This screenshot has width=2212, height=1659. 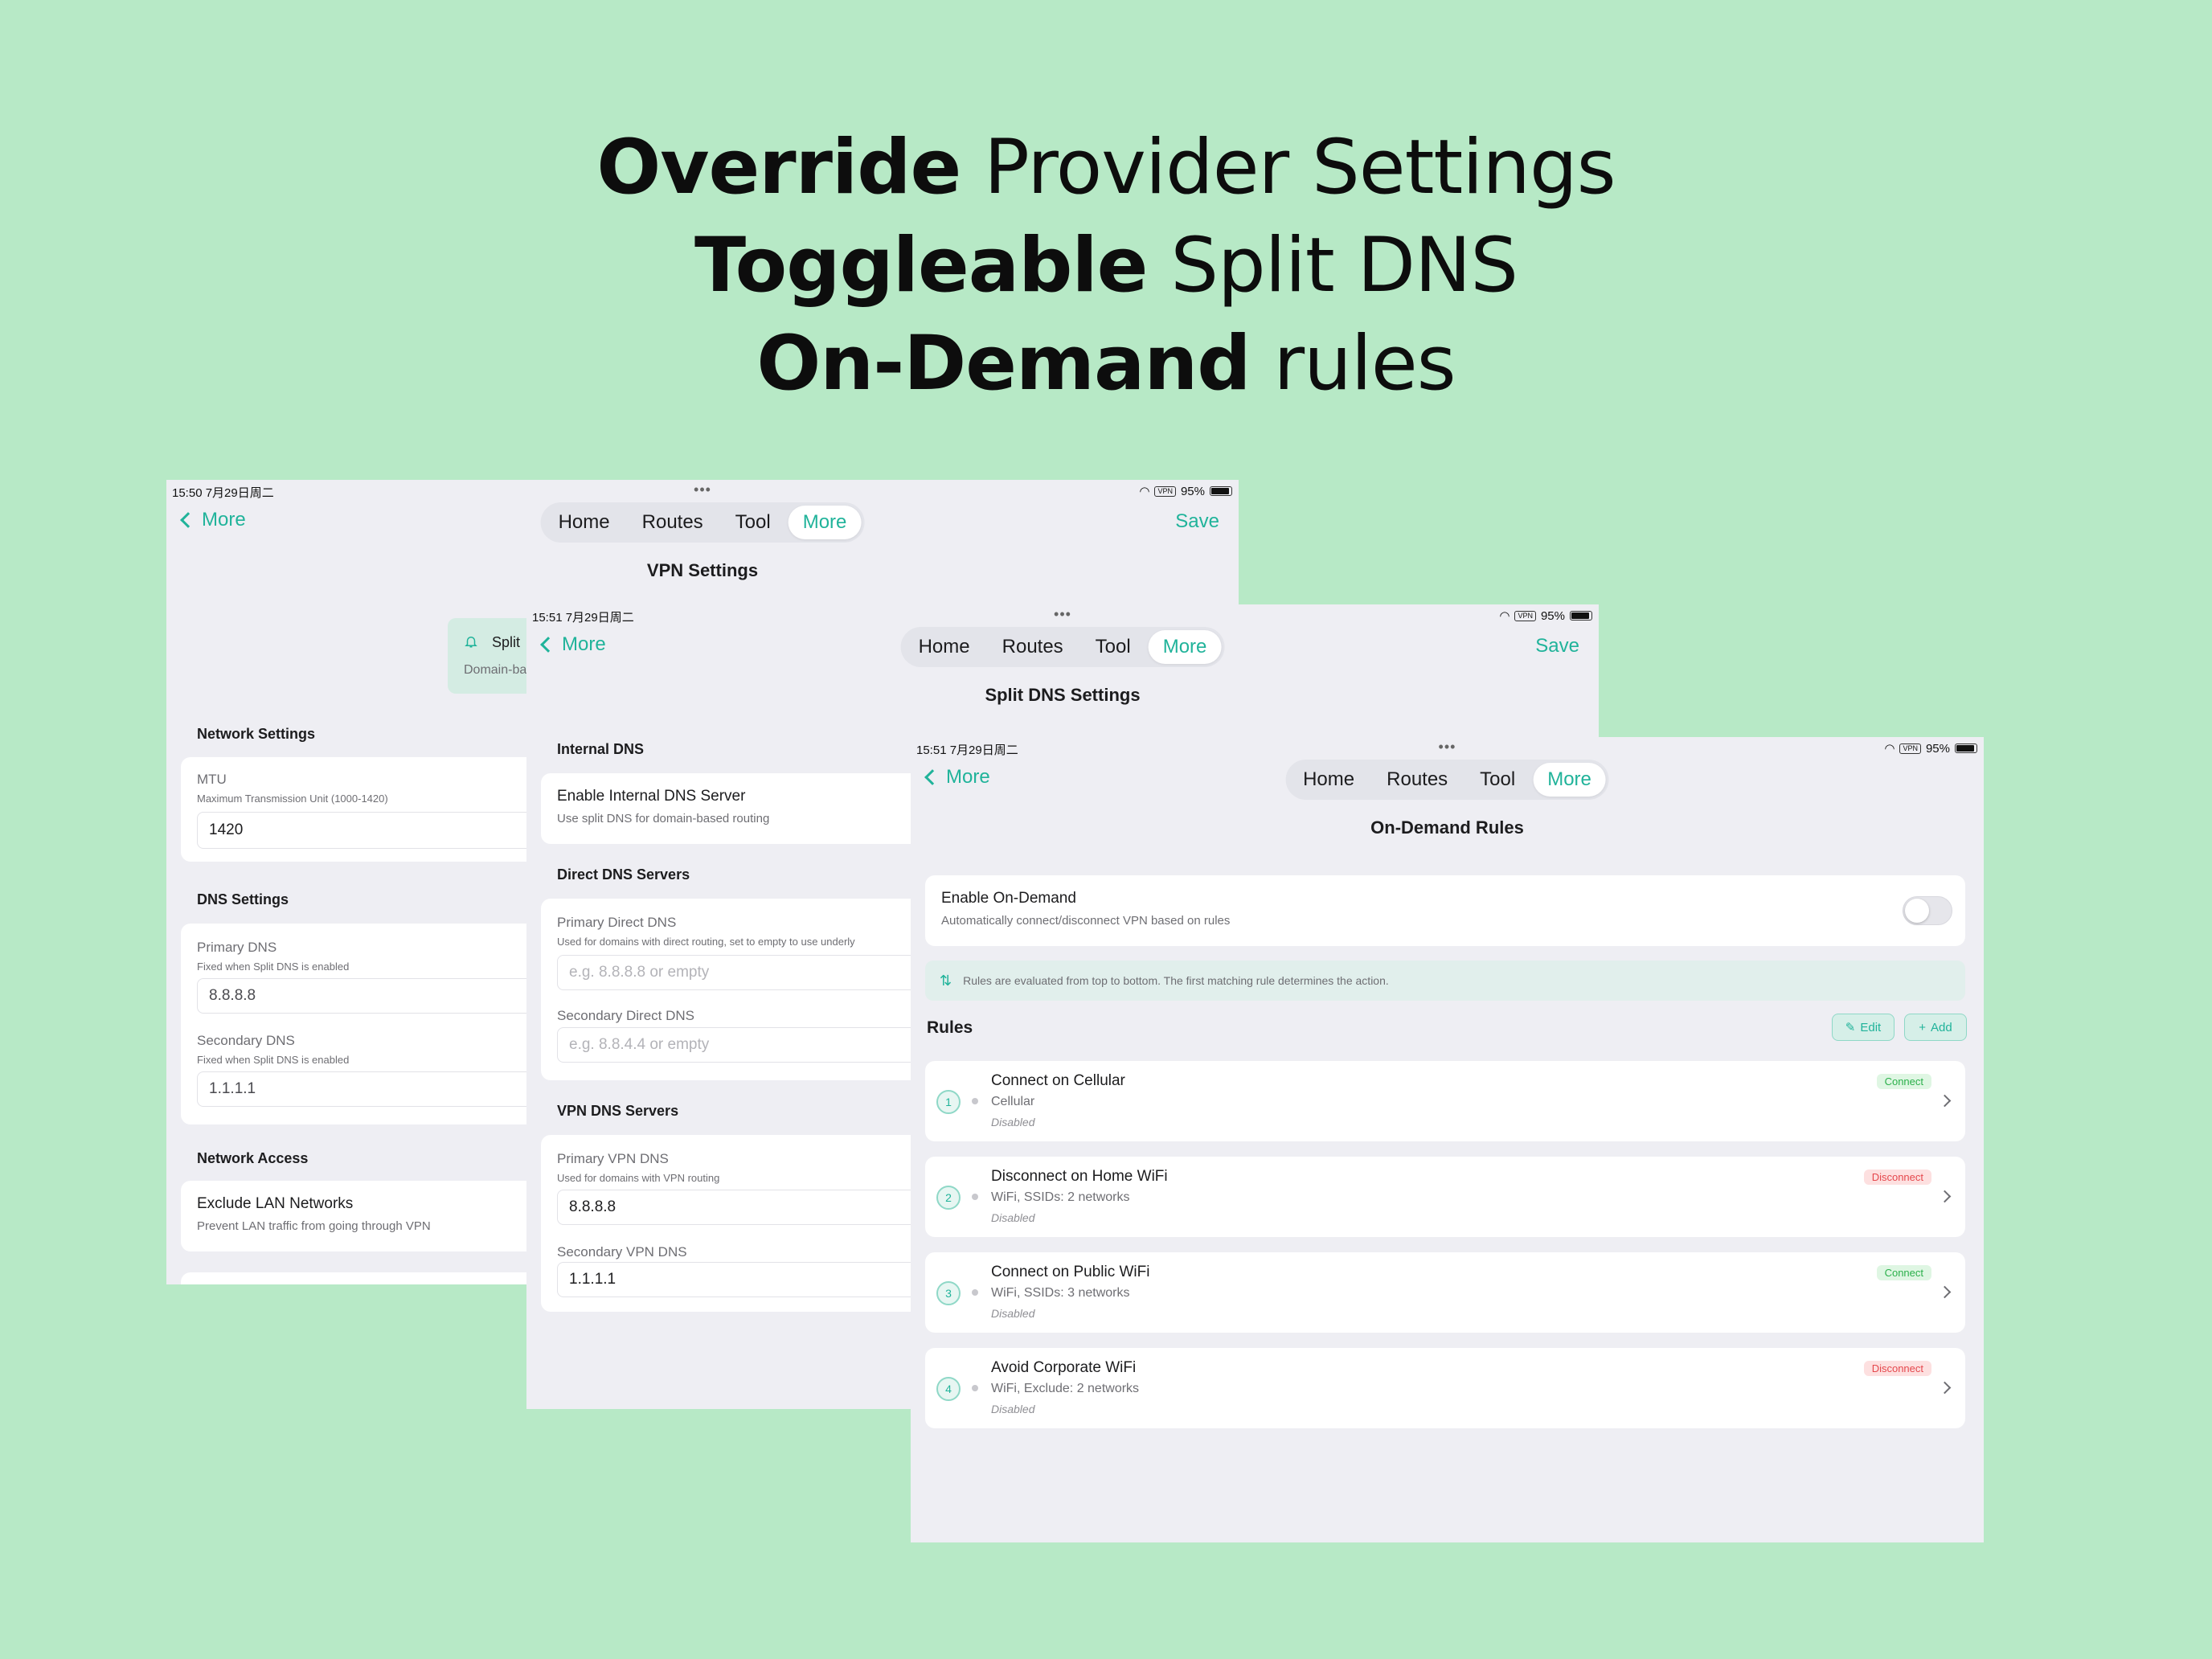 What do you see at coordinates (1106, 265) in the screenshot?
I see `headline-line-2: Toggleable Split DNS` at bounding box center [1106, 265].